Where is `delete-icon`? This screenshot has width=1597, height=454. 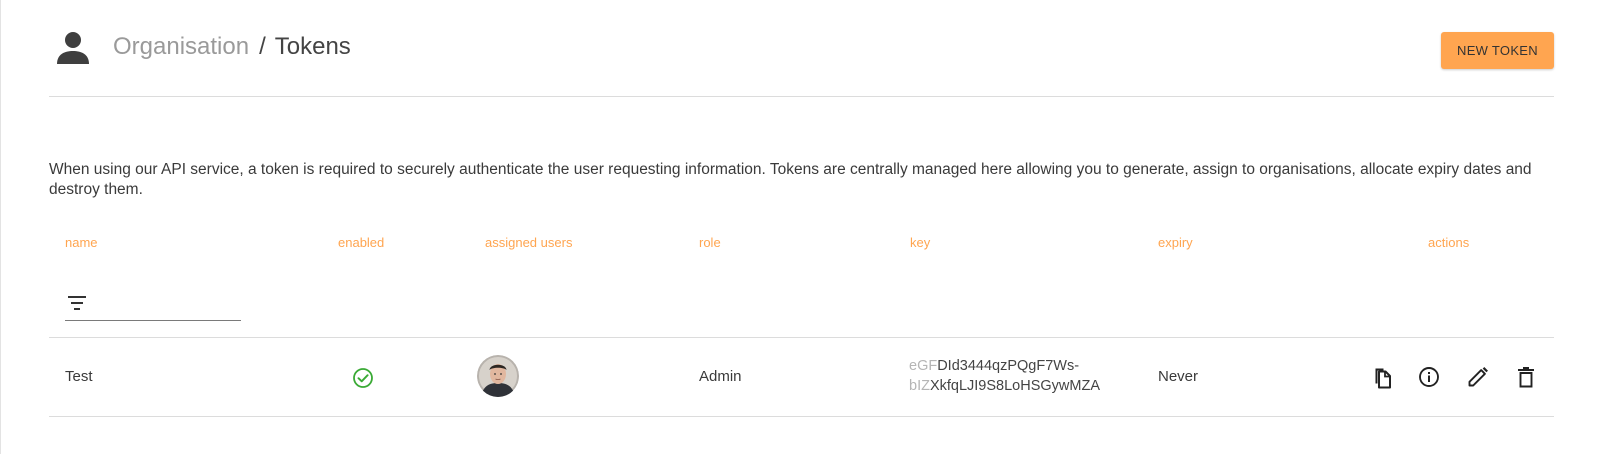 delete-icon is located at coordinates (1526, 377).